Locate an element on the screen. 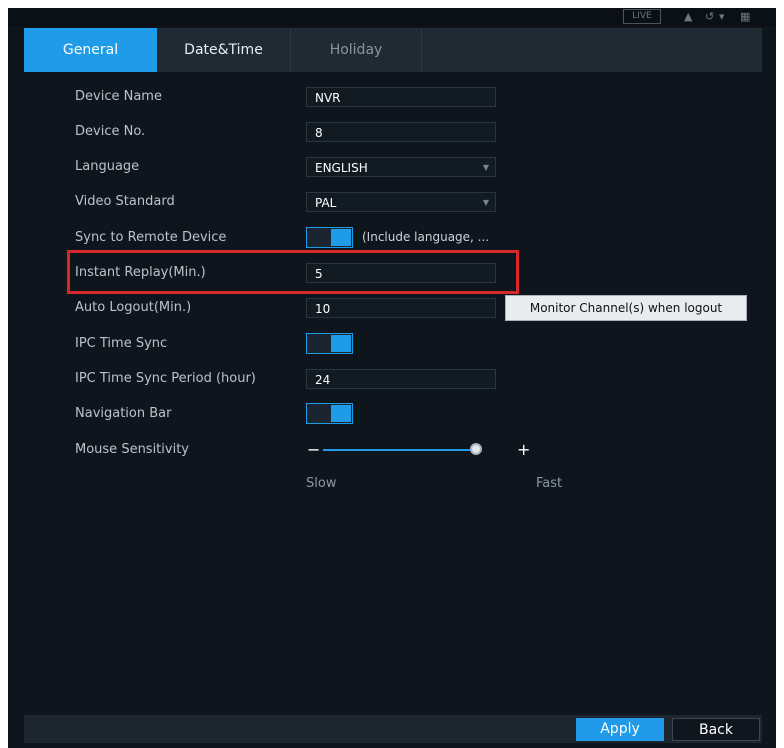 The image size is (784, 748). tab-divider is located at coordinates (421, 50).